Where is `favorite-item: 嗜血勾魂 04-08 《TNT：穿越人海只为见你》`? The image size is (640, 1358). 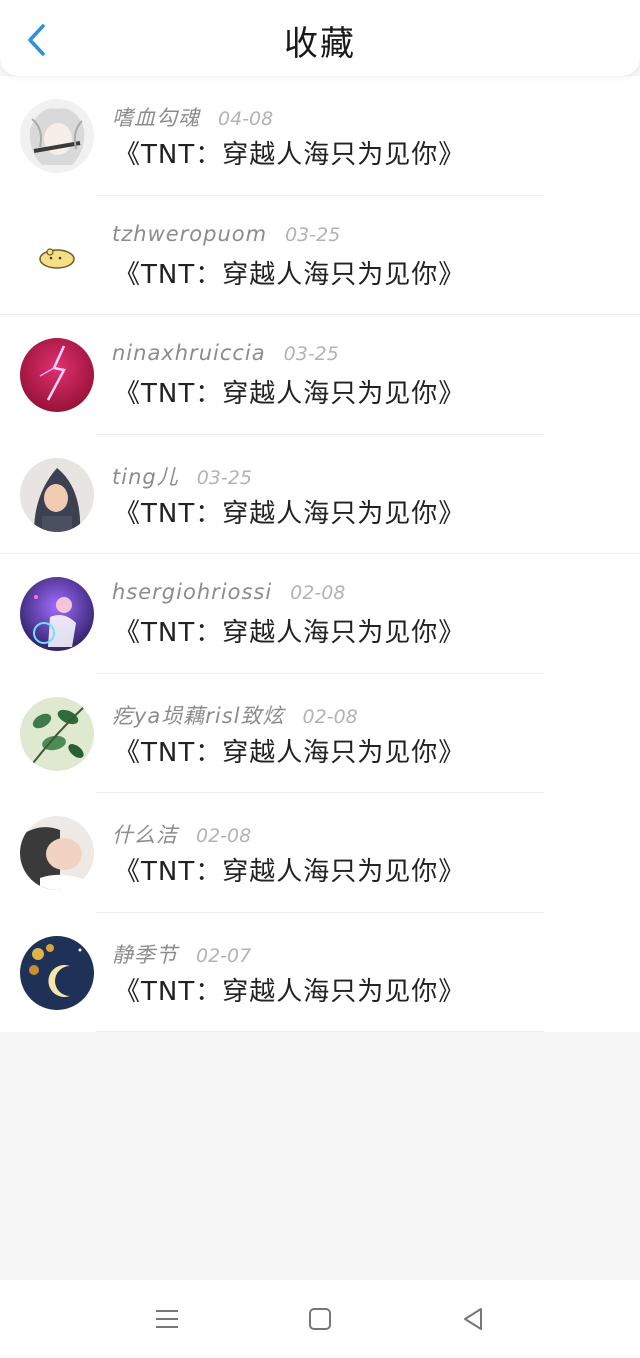
favorite-item: 嗜血勾魂 04-08 《TNT：穿越人海只为见你》 is located at coordinates (320, 136).